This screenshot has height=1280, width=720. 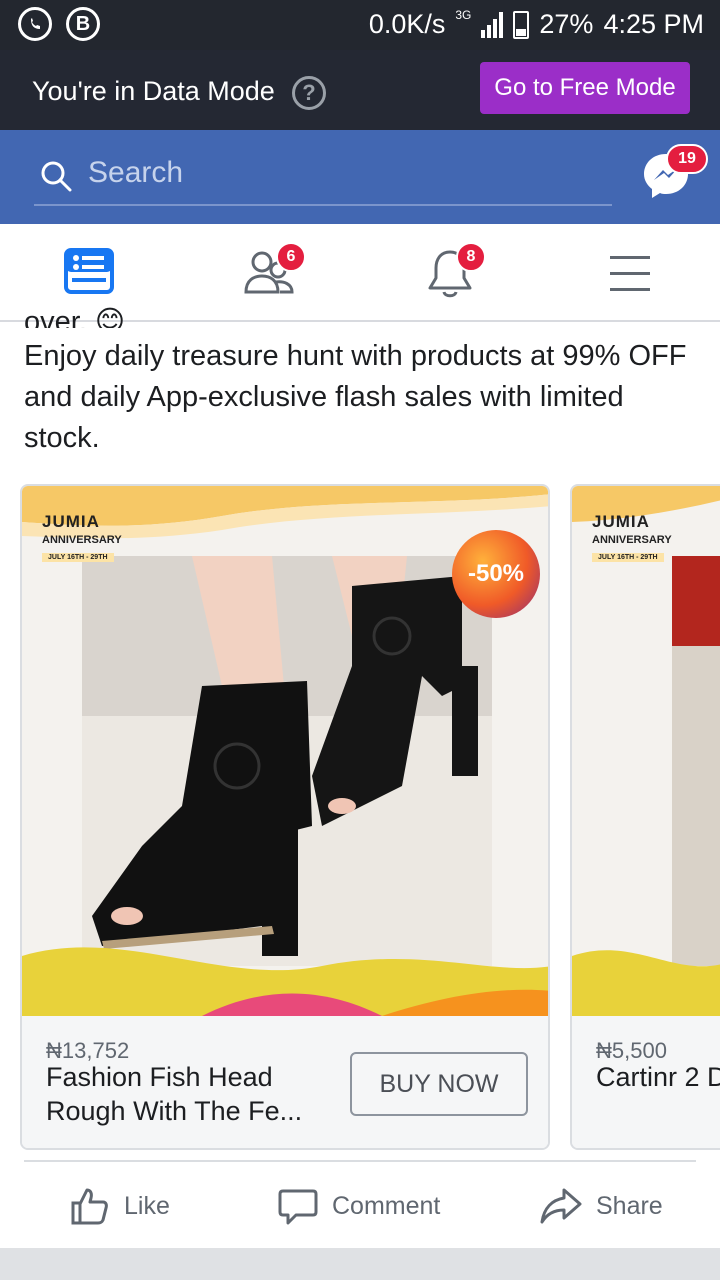 I want to click on share-icon, so click(x=561, y=1206).